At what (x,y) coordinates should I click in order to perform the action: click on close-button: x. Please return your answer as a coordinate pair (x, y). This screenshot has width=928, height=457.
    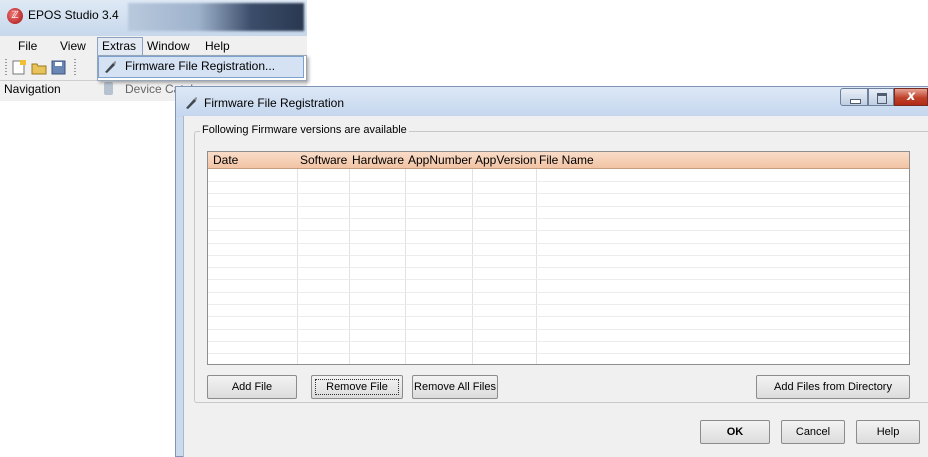
    Looking at the image, I should click on (911, 97).